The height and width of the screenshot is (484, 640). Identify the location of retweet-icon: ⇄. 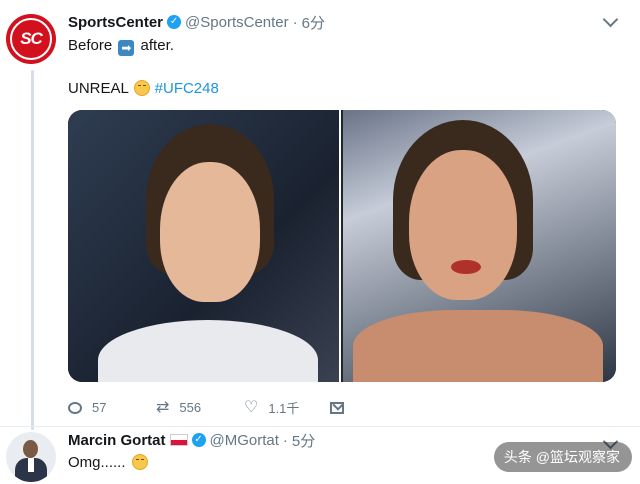
(162, 407).